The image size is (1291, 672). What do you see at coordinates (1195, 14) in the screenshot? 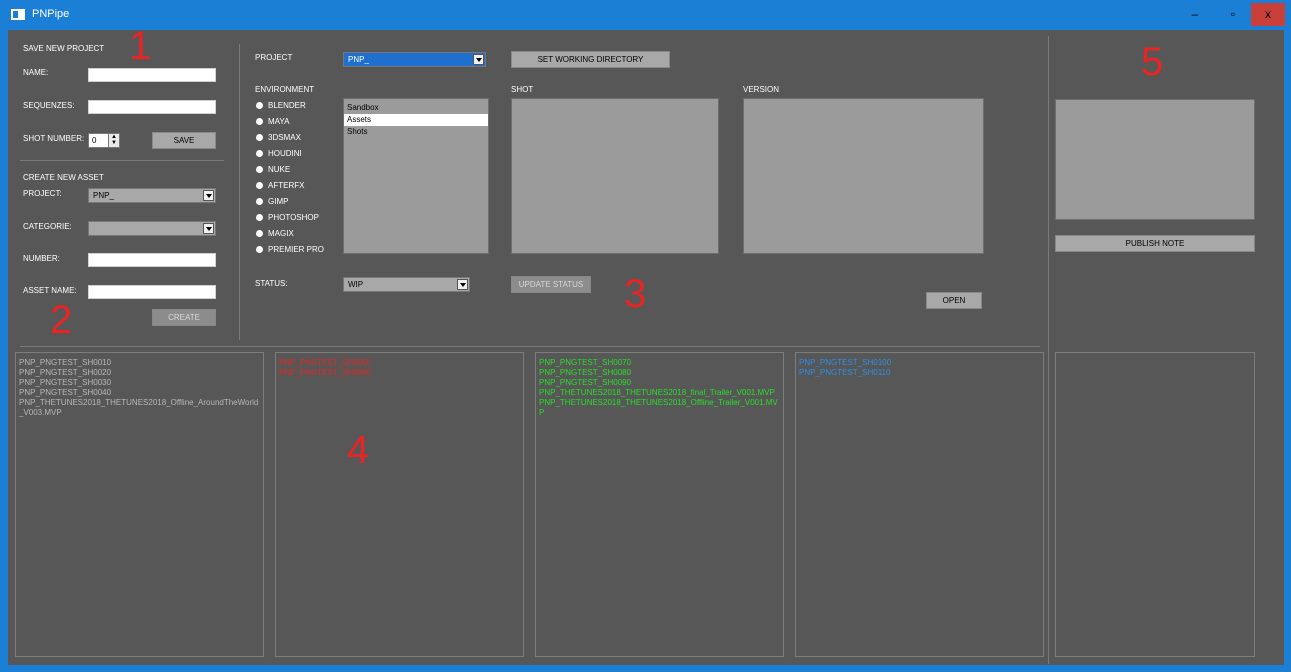
I see `minimize-button: –` at bounding box center [1195, 14].